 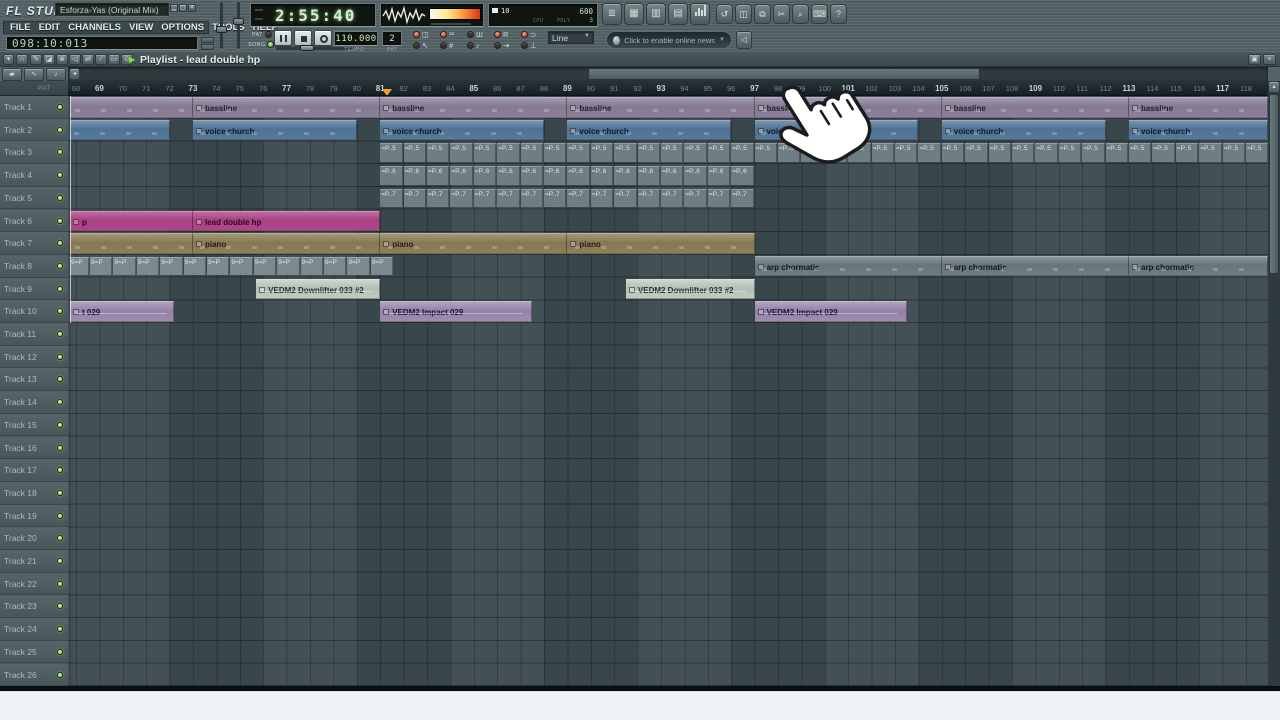 I want to click on record-toggle-1-1: #, so click(x=446, y=45).